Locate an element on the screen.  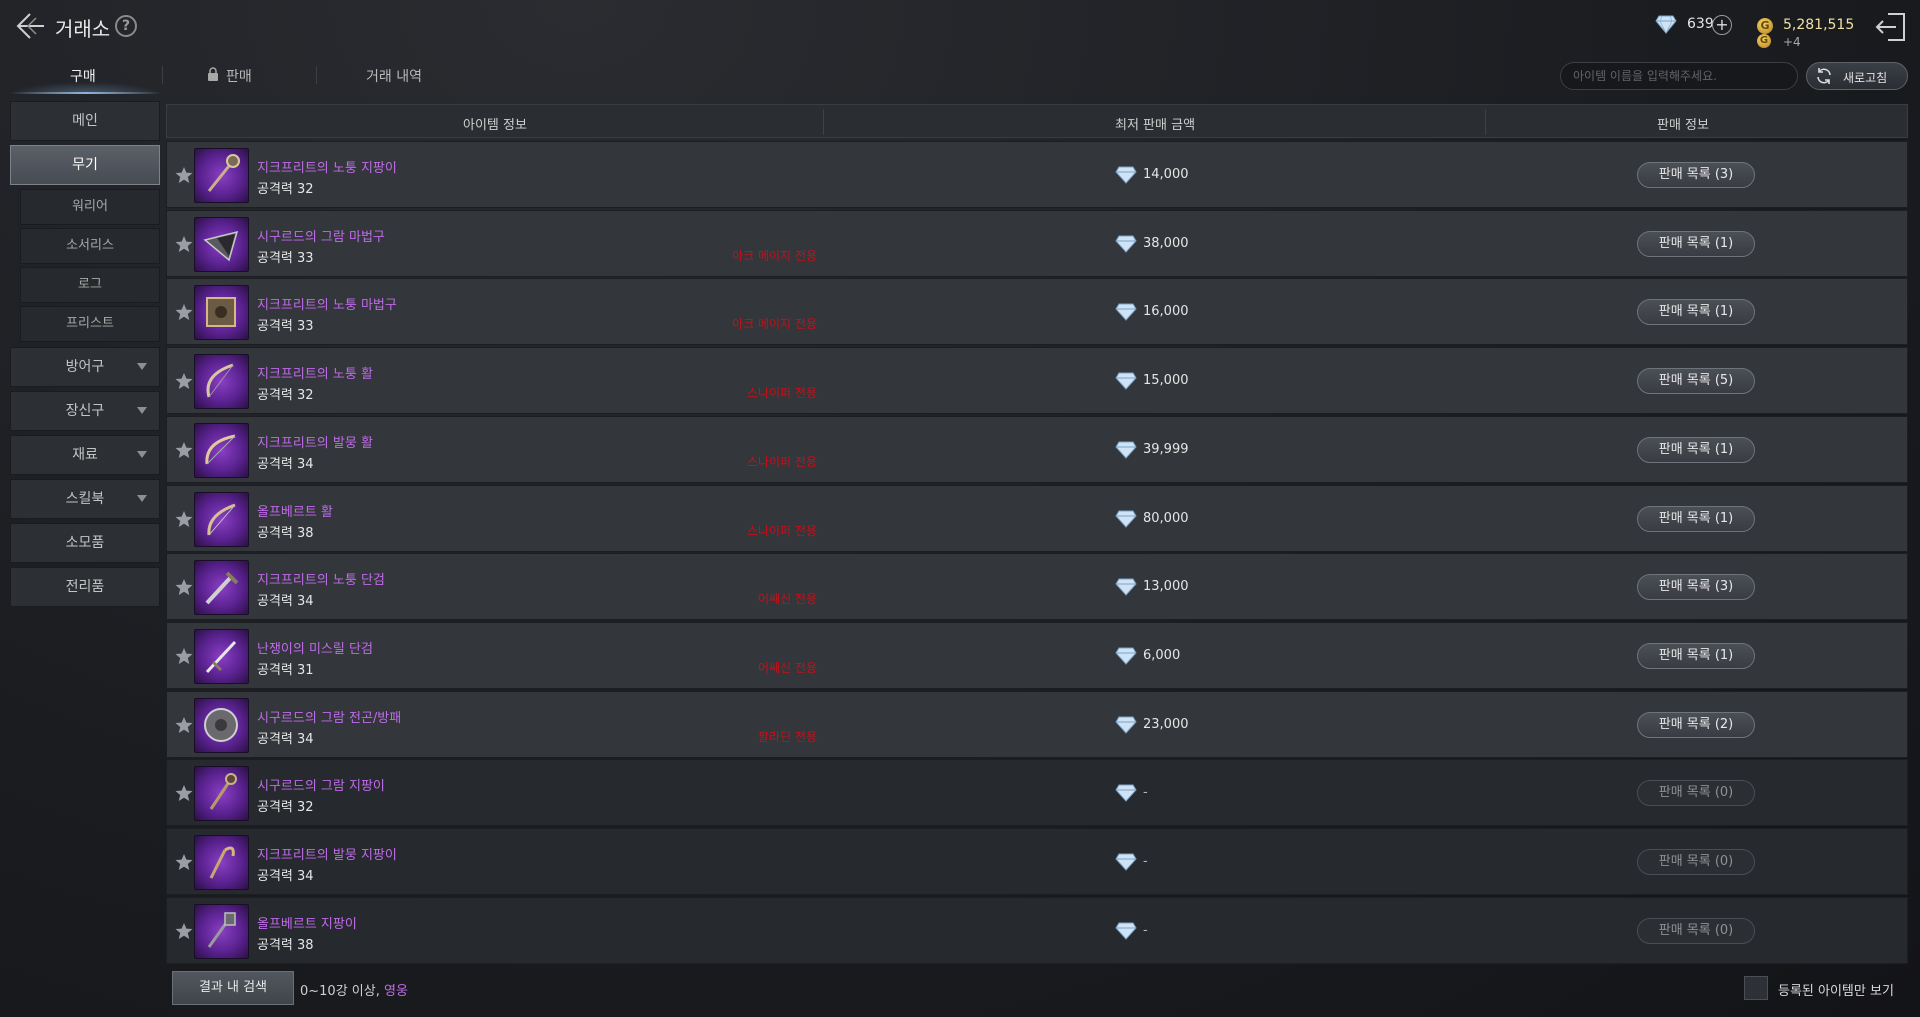
item-name: 시구르드의 그람 전곤/방패 is located at coordinates (329, 716).